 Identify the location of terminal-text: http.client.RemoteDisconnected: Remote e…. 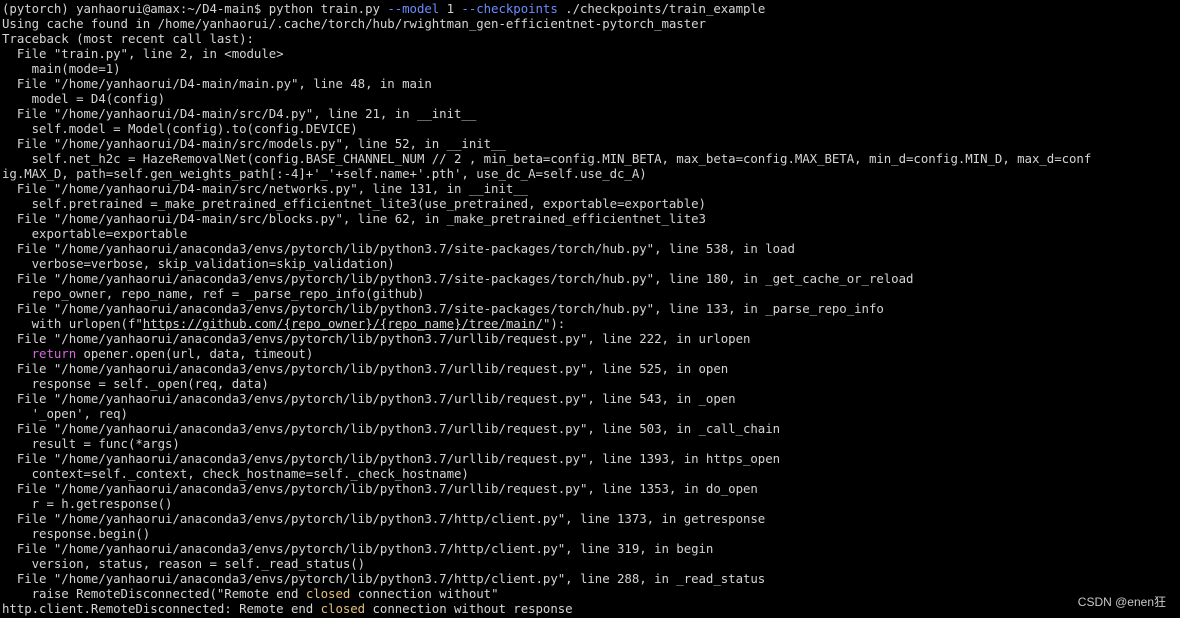
(161, 608).